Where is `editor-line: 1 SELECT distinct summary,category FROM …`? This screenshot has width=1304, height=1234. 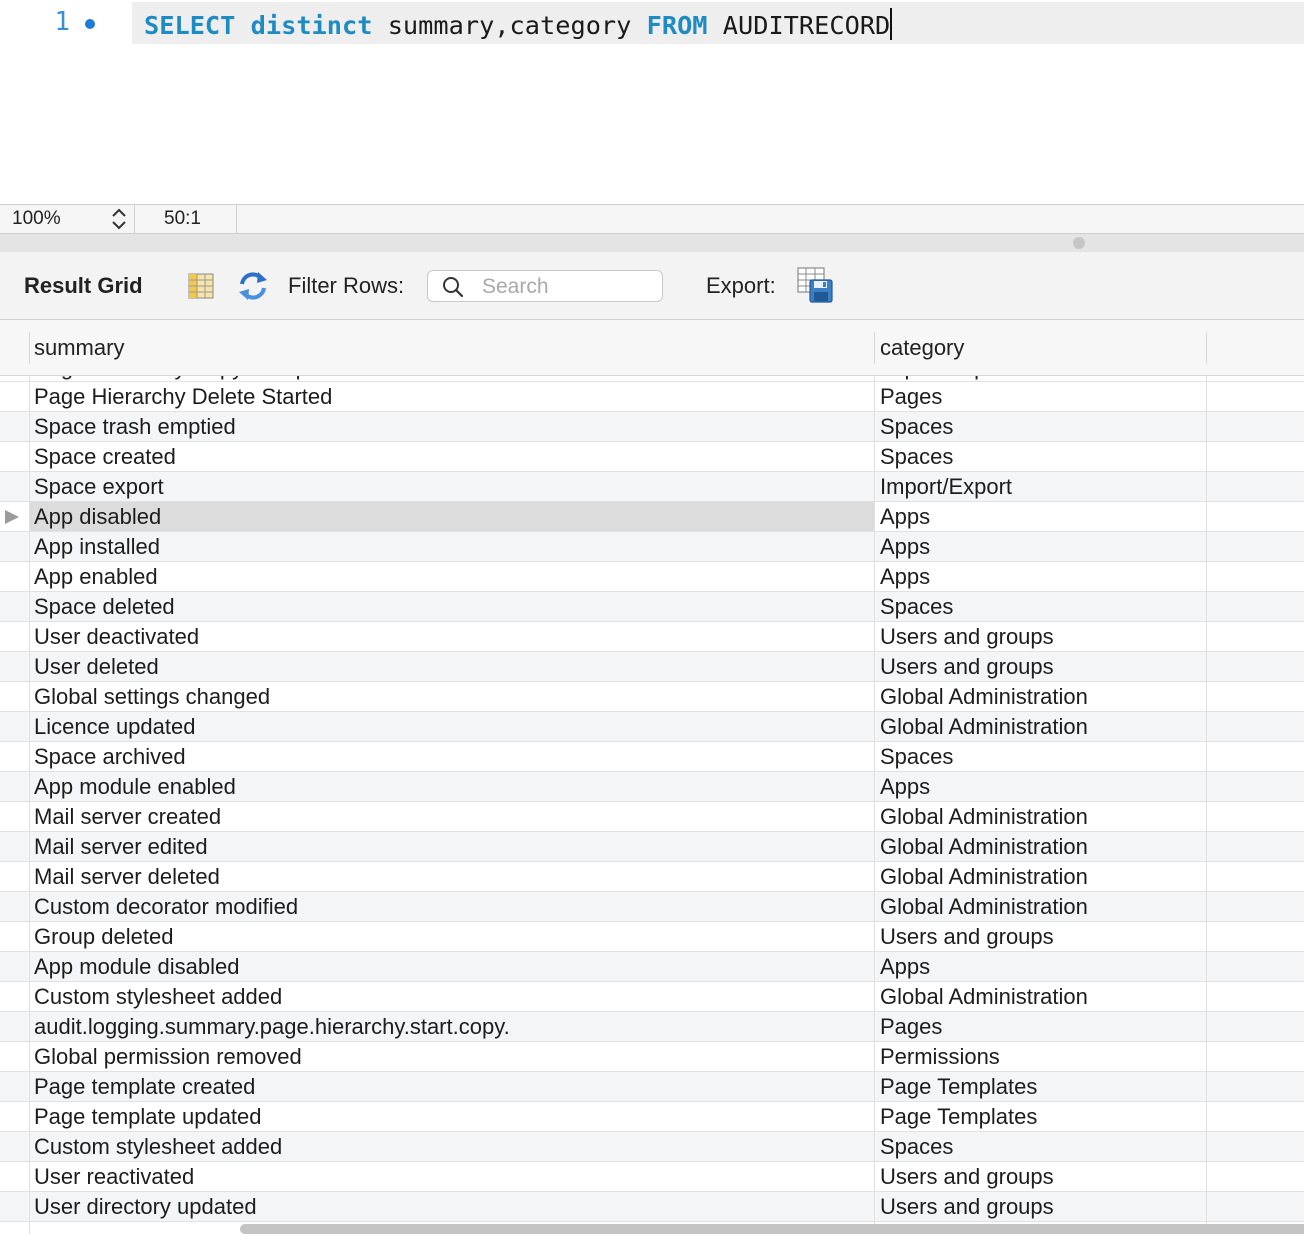 editor-line: 1 SELECT distinct summary,category FROM … is located at coordinates (652, 23).